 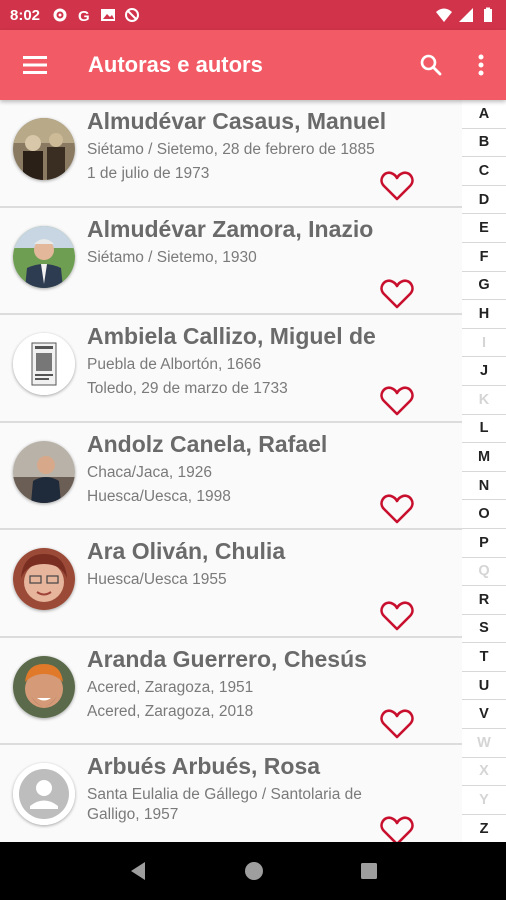 I want to click on status-bar: 8:02 G, so click(x=253, y=15).